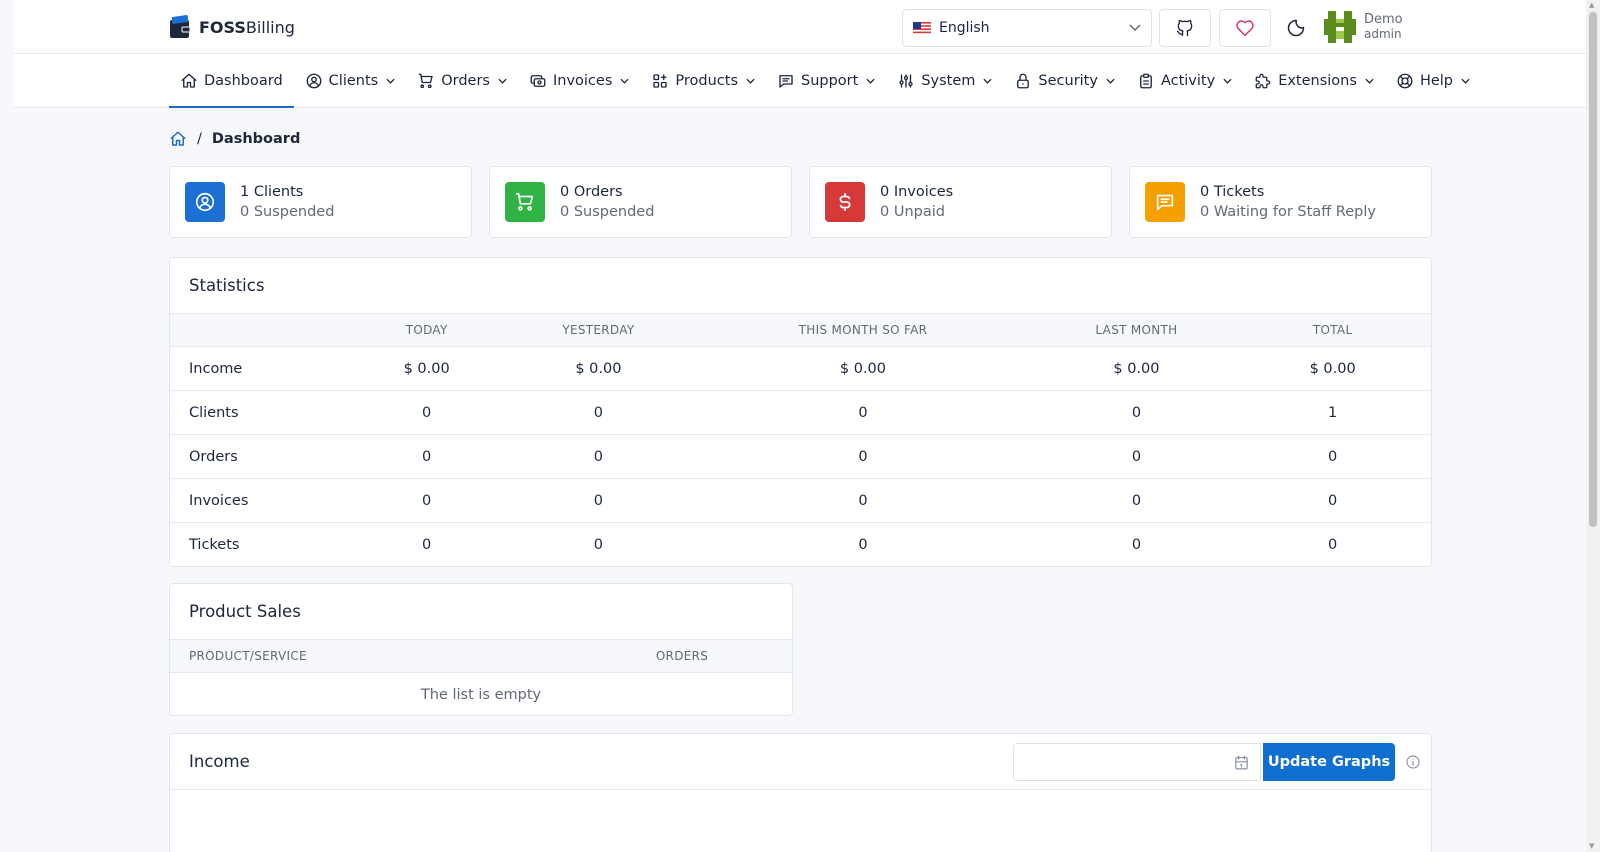 The width and height of the screenshot is (1600, 852). I want to click on breadcrumb: / Dashboard, so click(234, 139).